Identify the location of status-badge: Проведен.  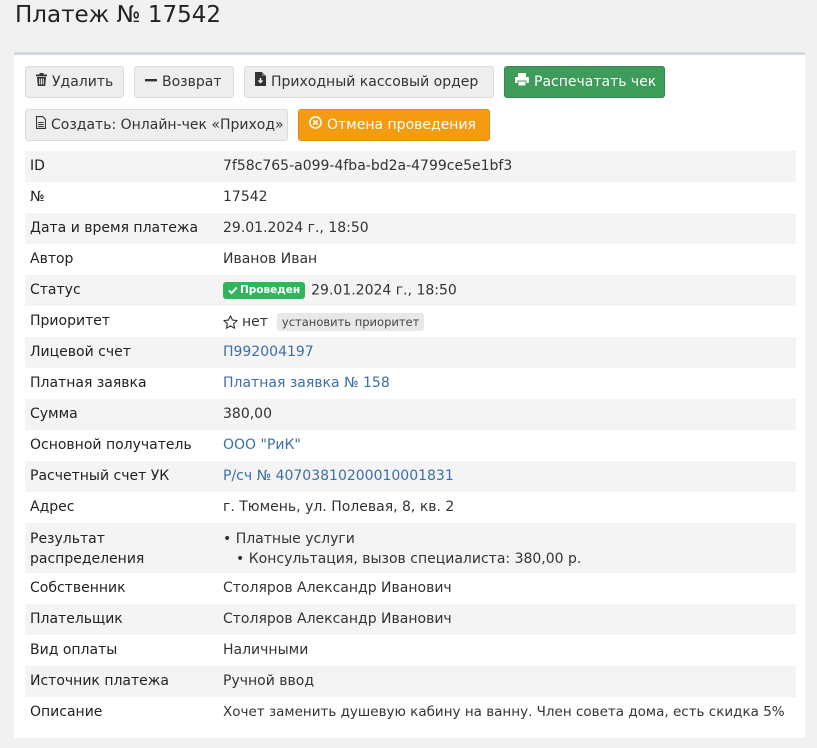
(264, 290).